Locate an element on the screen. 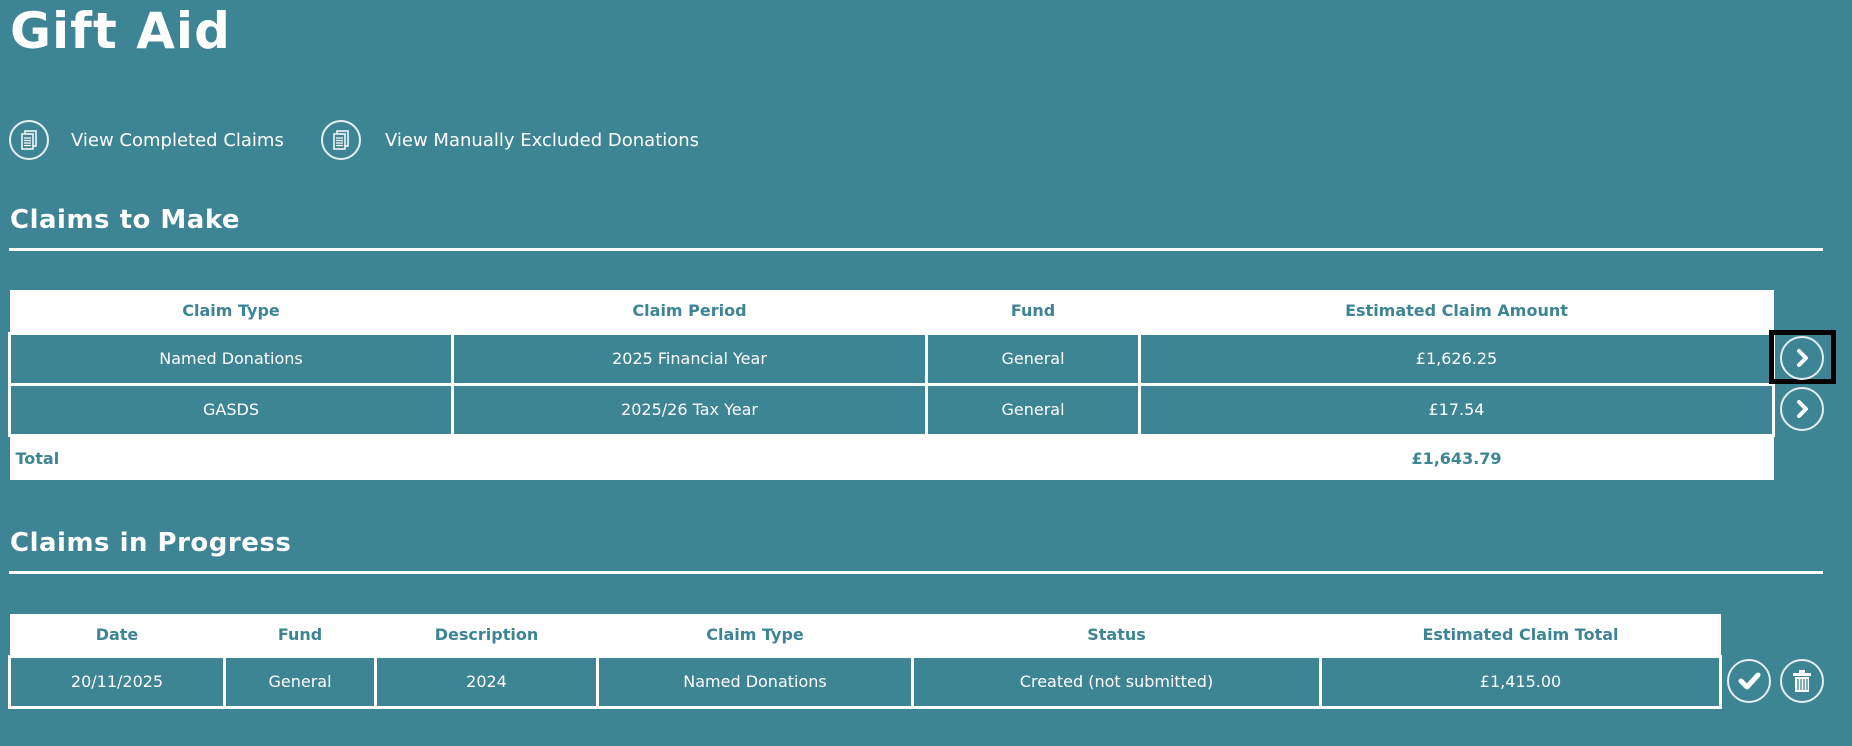 This screenshot has height=746, width=1852. table-row: GASDS 2025/26 Tax Year General £17.54 is located at coordinates (891, 409).